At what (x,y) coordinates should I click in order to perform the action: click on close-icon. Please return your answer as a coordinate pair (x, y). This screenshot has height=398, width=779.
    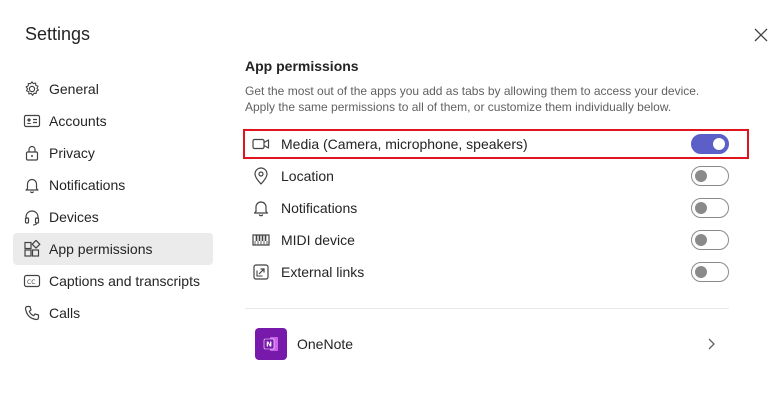
    Looking at the image, I should click on (761, 35).